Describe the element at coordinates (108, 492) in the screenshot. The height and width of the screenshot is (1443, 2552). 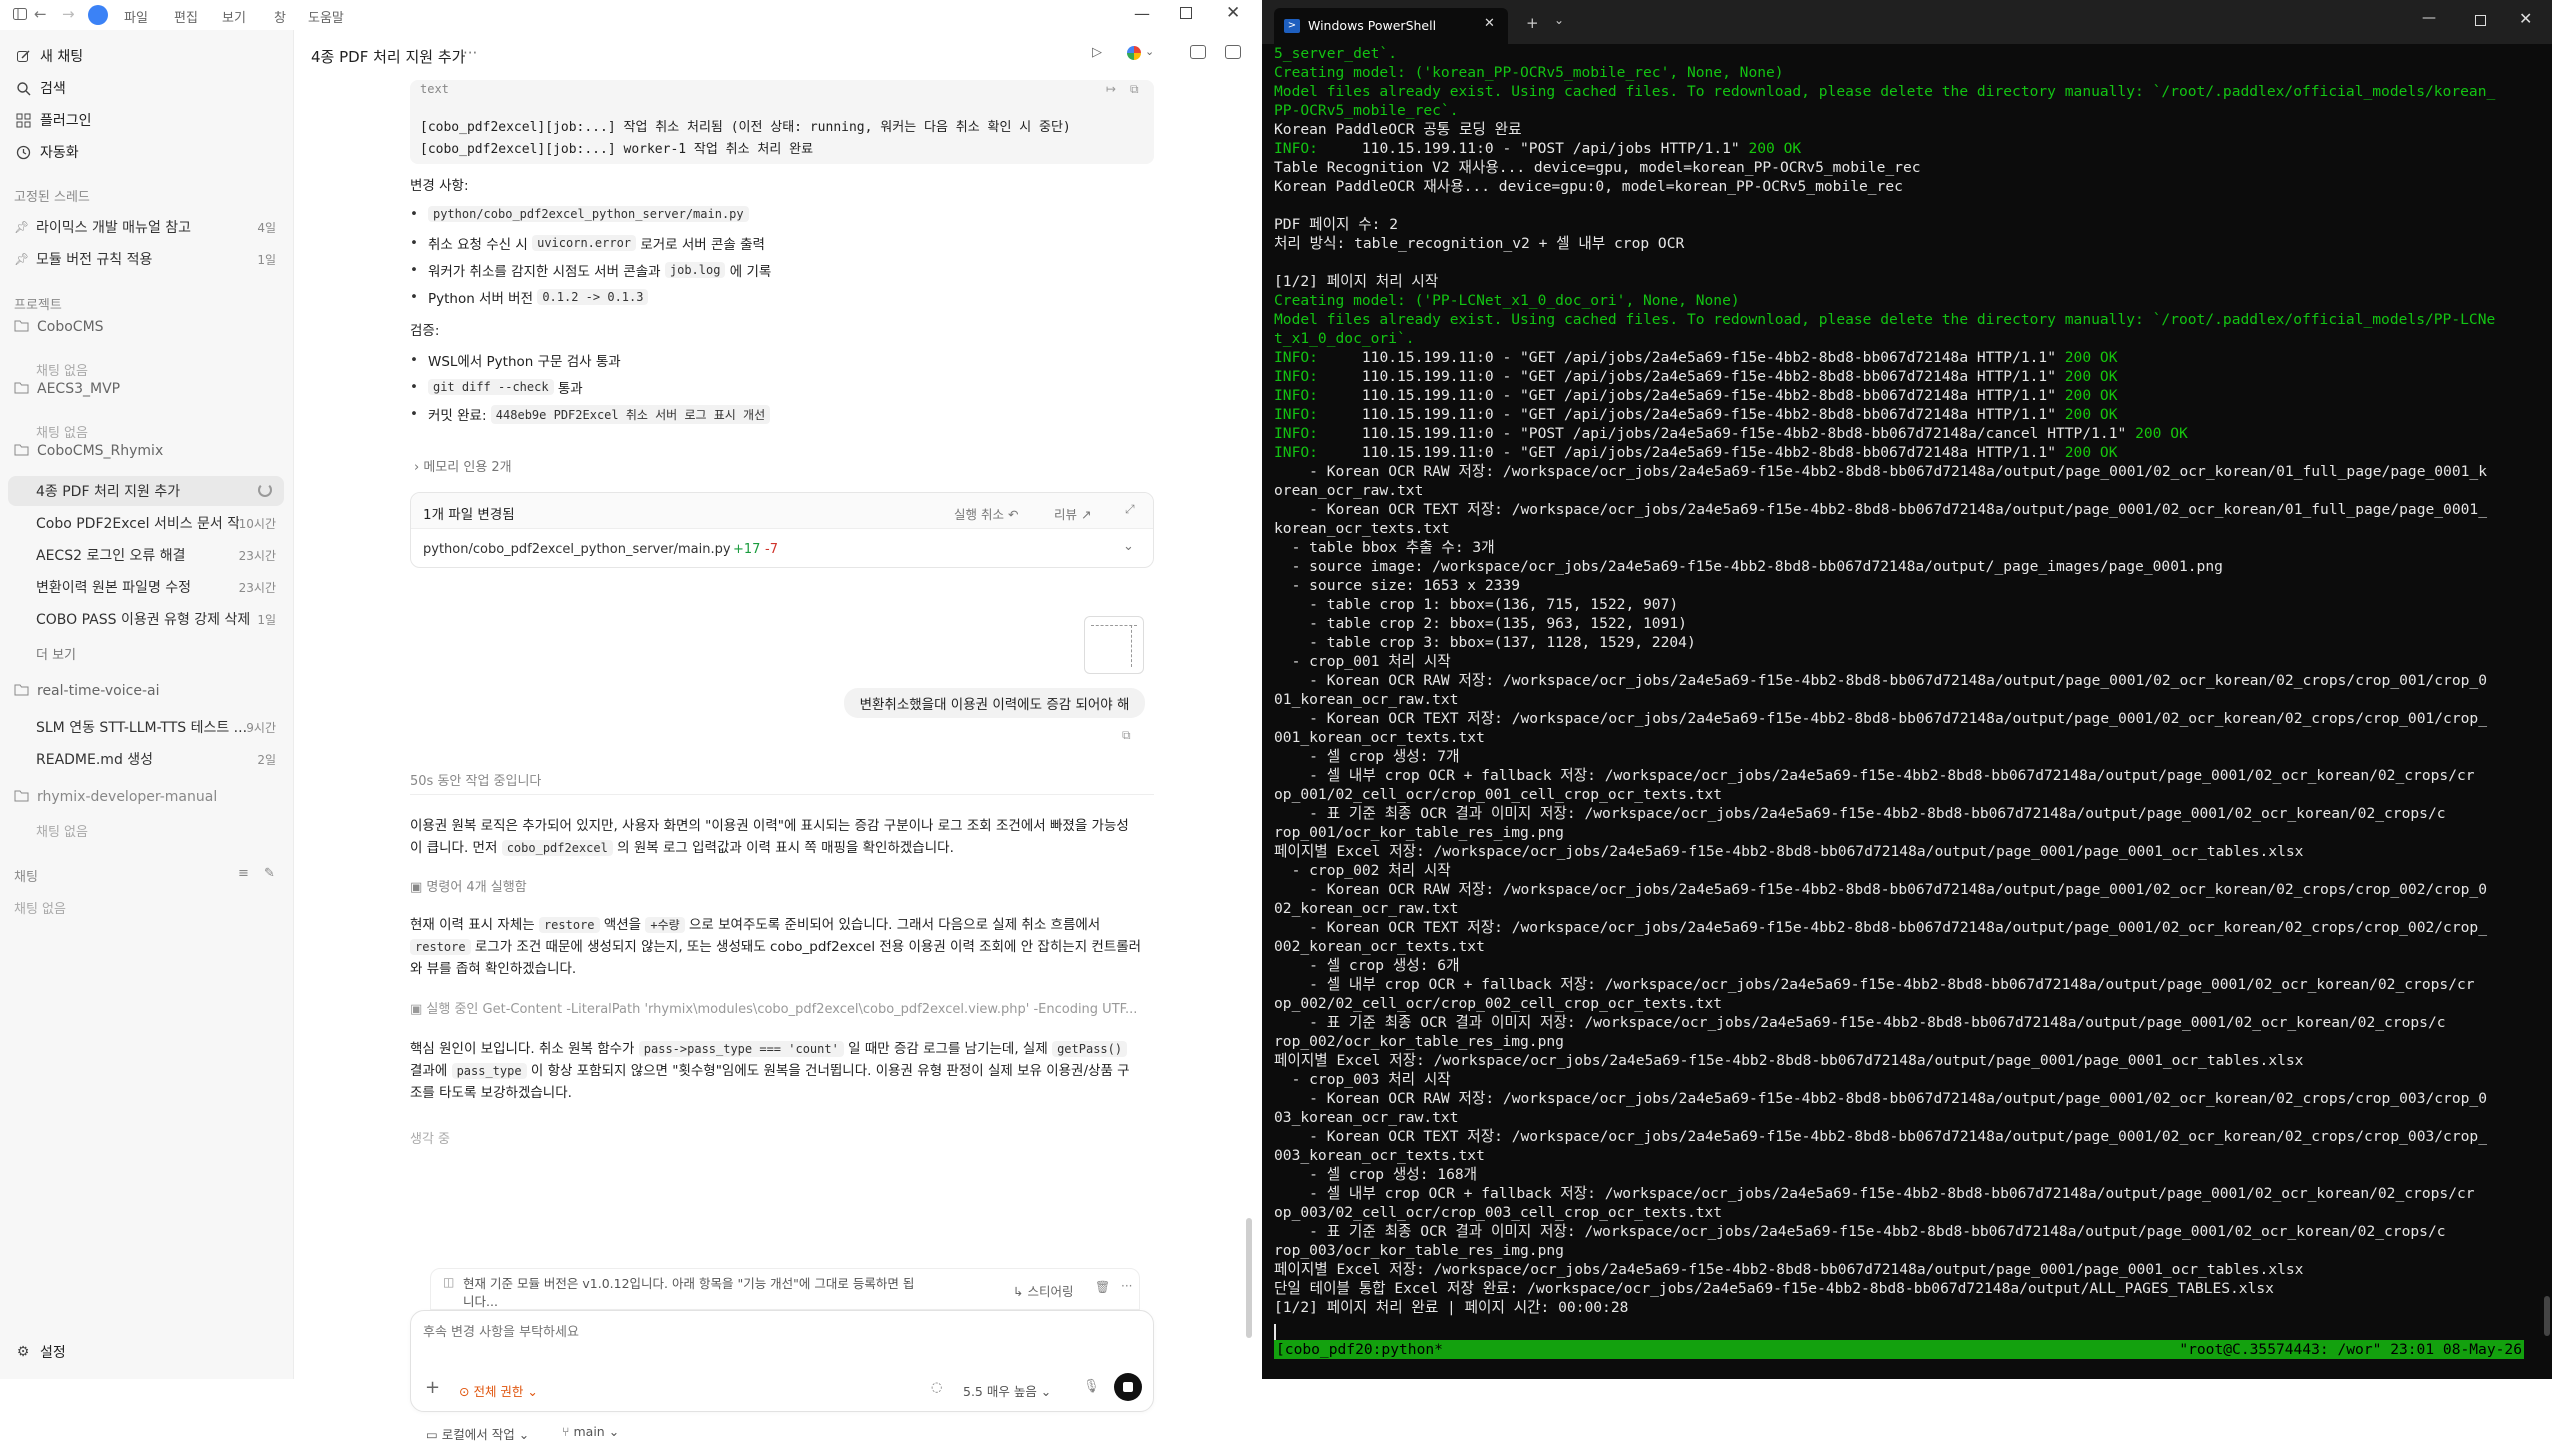
I see `thread-label: 4종 PDF 처리 지원 추가` at that location.